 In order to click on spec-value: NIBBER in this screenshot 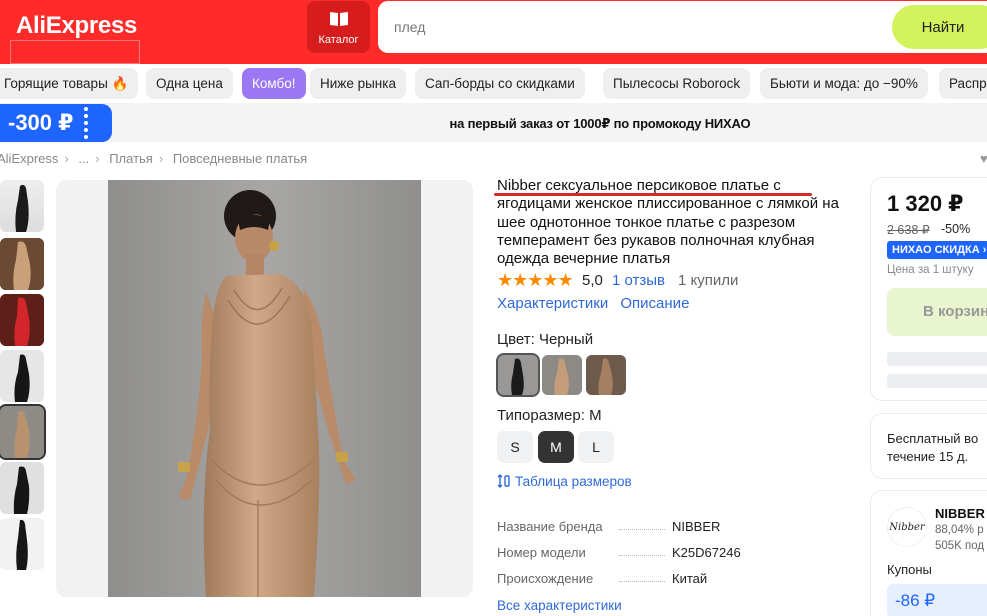, I will do `click(696, 526)`.